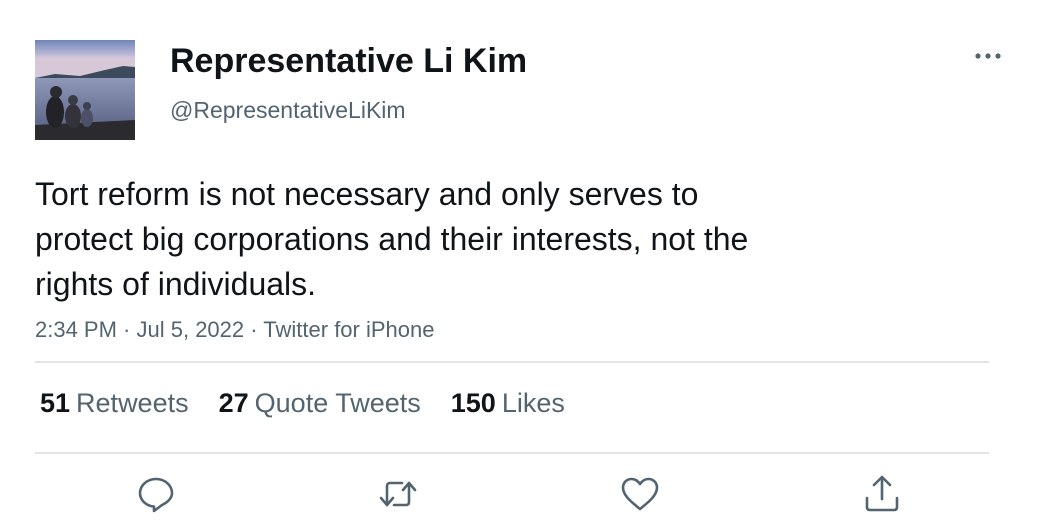 The height and width of the screenshot is (525, 1050). I want to click on heart-icon, so click(640, 494).